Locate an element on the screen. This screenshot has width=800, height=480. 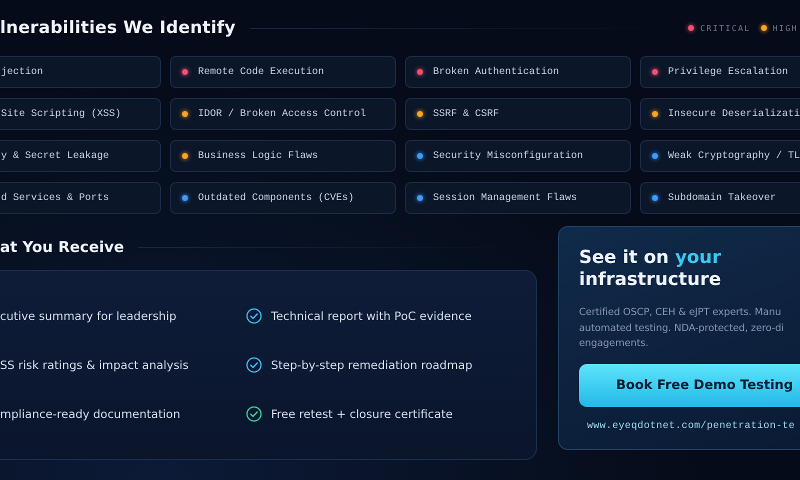
deliverable-text: Step-by-step remediation roadmap is located at coordinates (371, 365).